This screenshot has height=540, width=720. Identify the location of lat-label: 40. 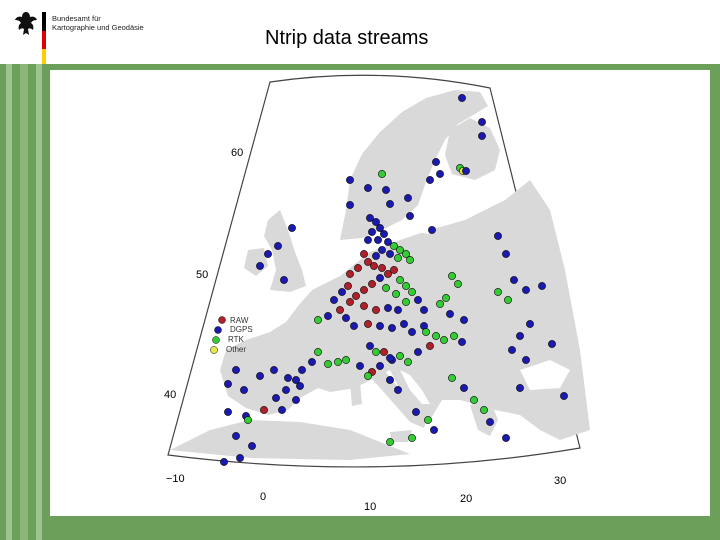
(170, 395).